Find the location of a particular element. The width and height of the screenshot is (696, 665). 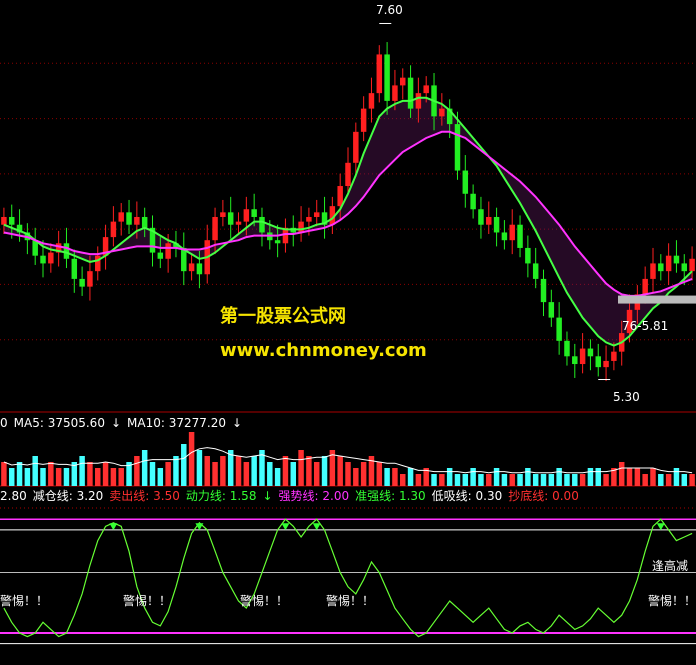

indicator-legend-item-8: 抄底线: 0.00 is located at coordinates (543, 496).